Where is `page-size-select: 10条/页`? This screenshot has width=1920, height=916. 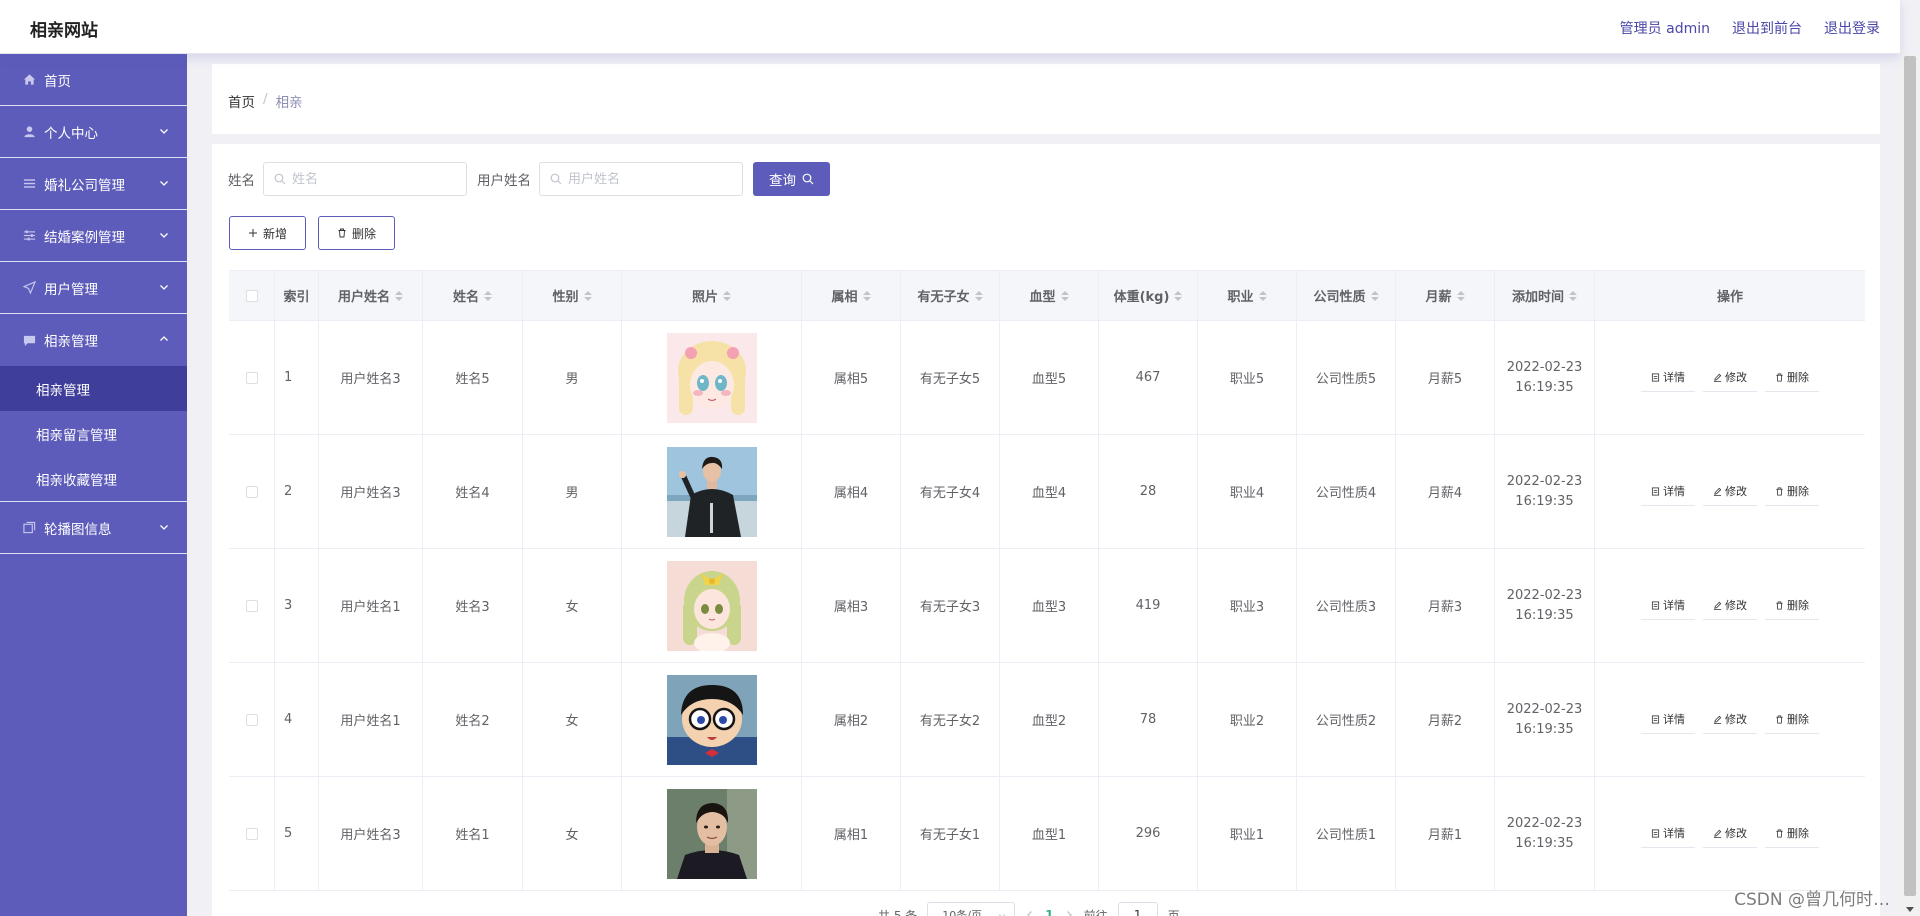 page-size-select: 10条/页 is located at coordinates (971, 909).